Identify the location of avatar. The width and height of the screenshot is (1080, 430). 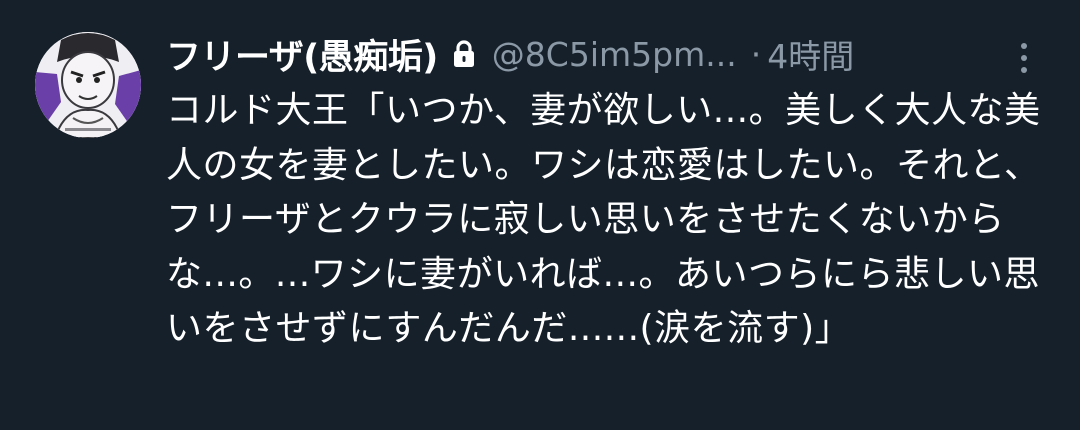
(88, 85).